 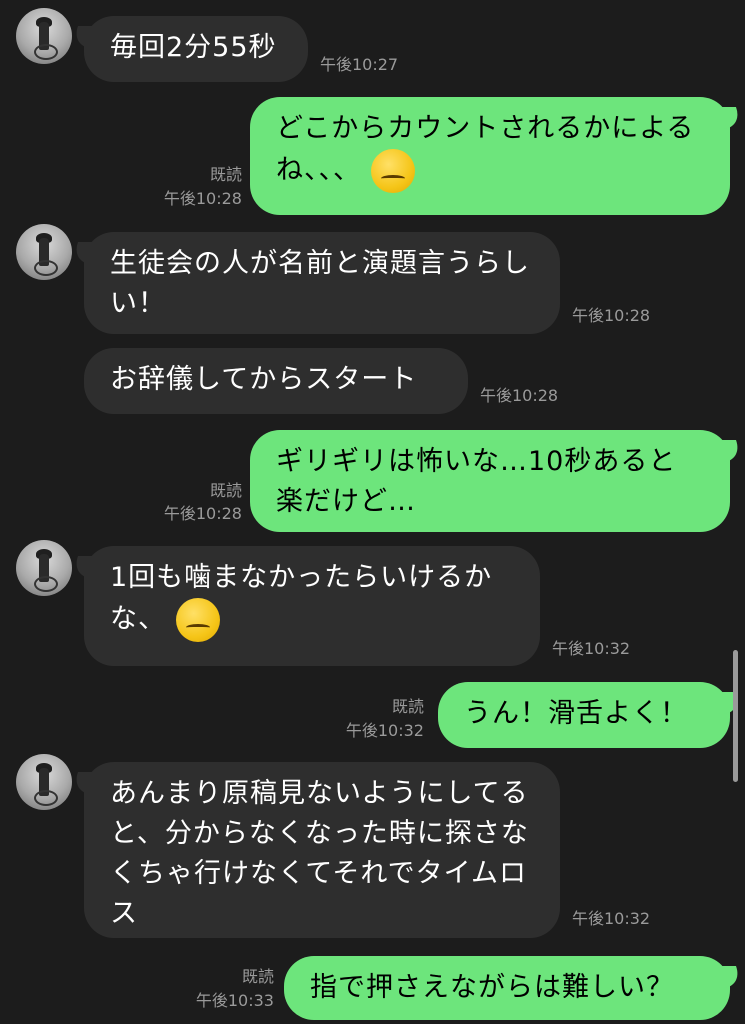 I want to click on message-time: 午後10:33, so click(x=234, y=1000).